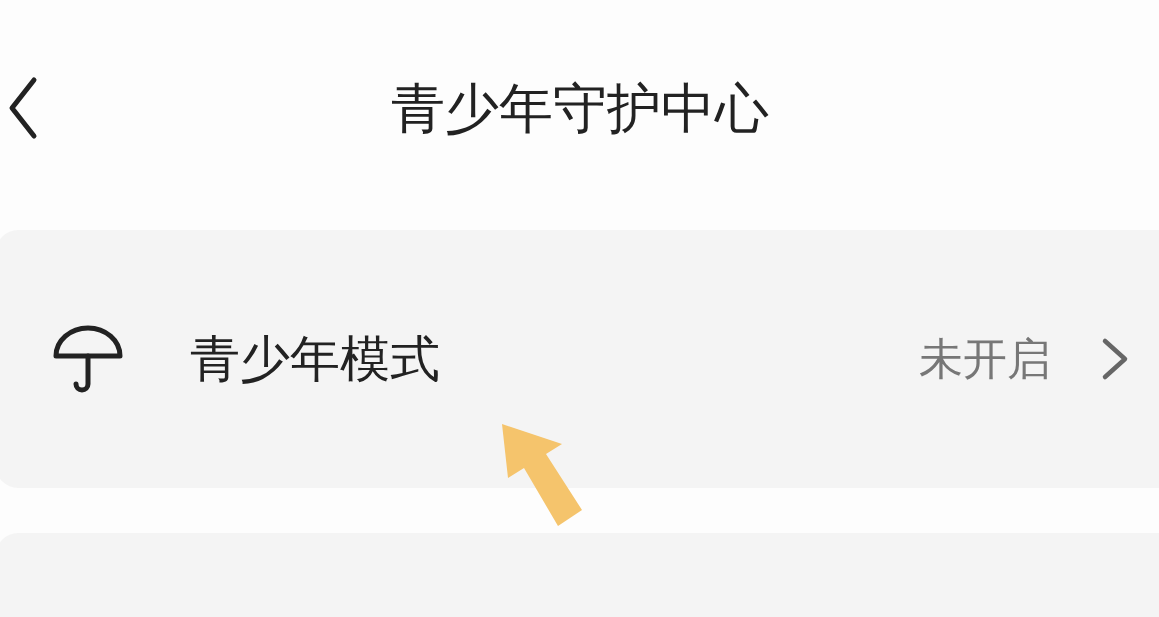 This screenshot has height=617, width=1159. I want to click on page-title: 青少年守护中心, so click(579, 108).